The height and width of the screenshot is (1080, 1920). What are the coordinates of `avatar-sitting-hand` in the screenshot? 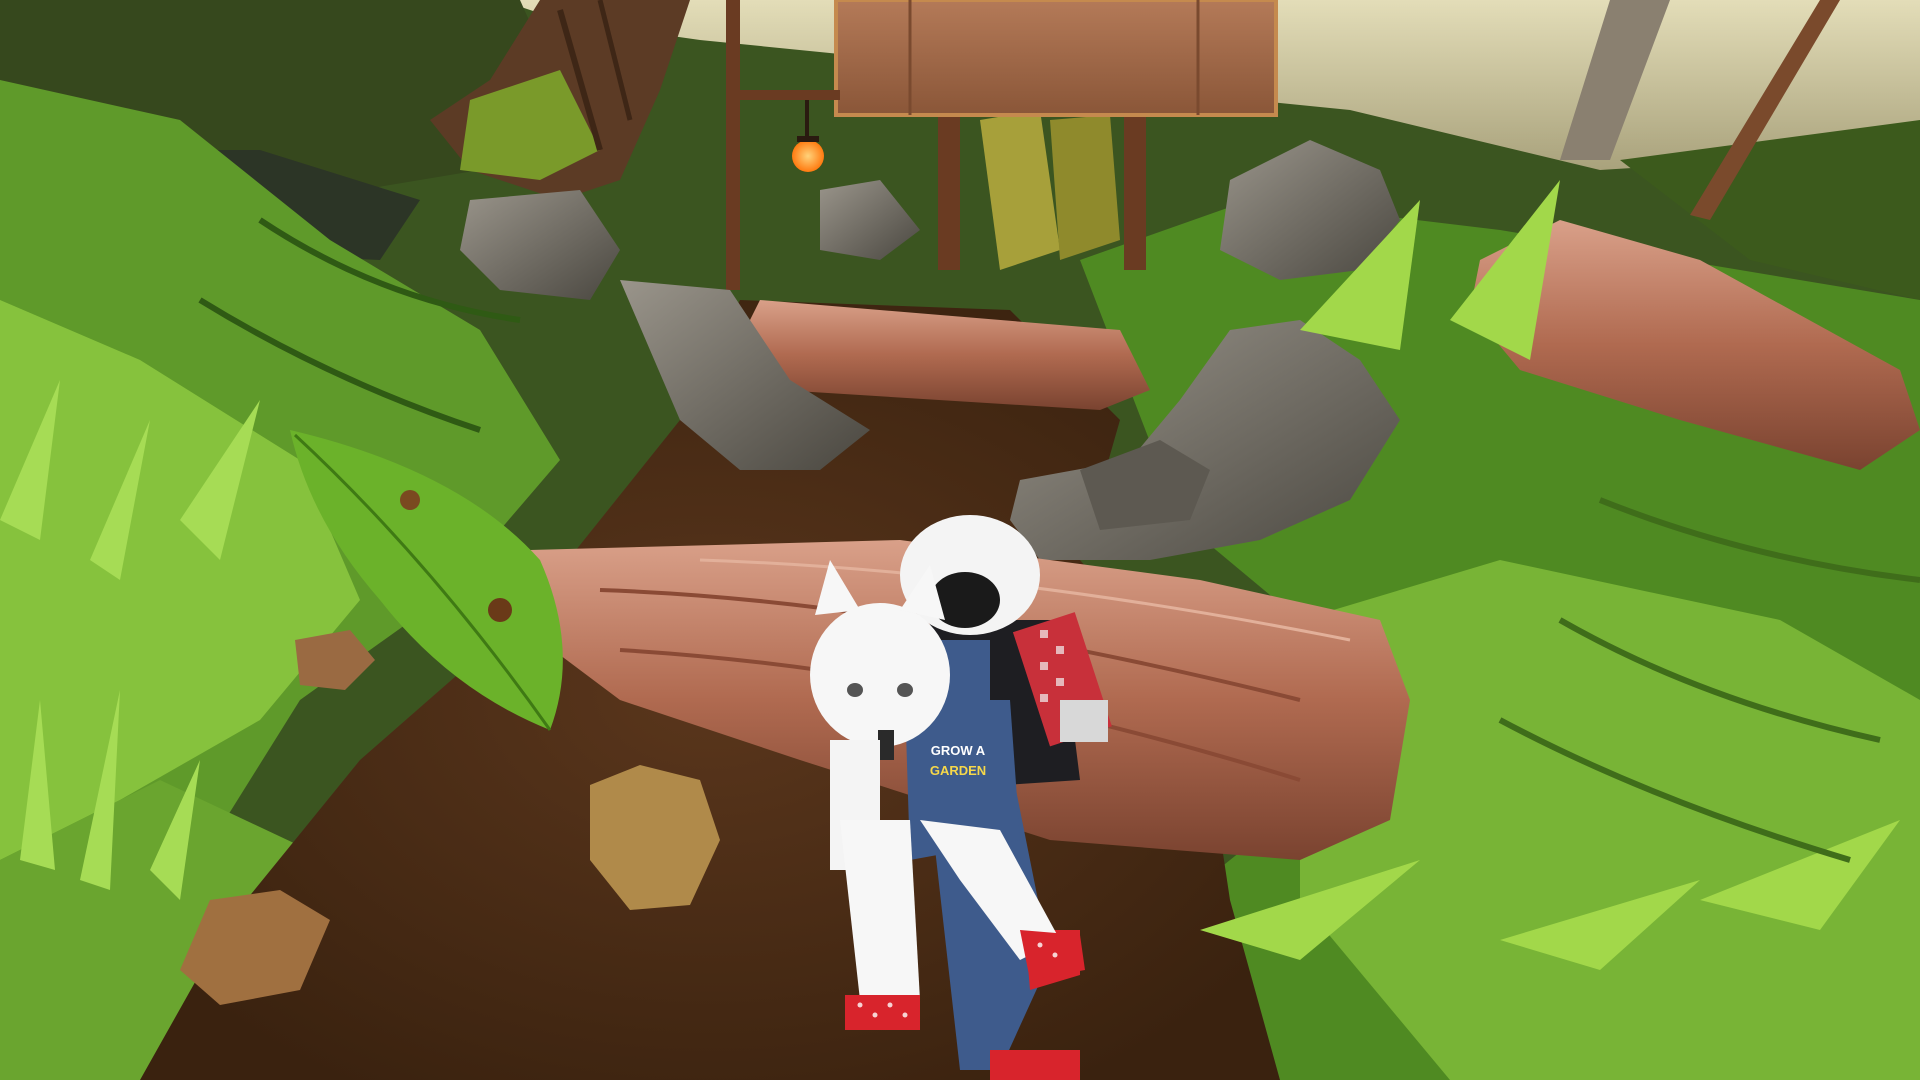 It's located at (1084, 721).